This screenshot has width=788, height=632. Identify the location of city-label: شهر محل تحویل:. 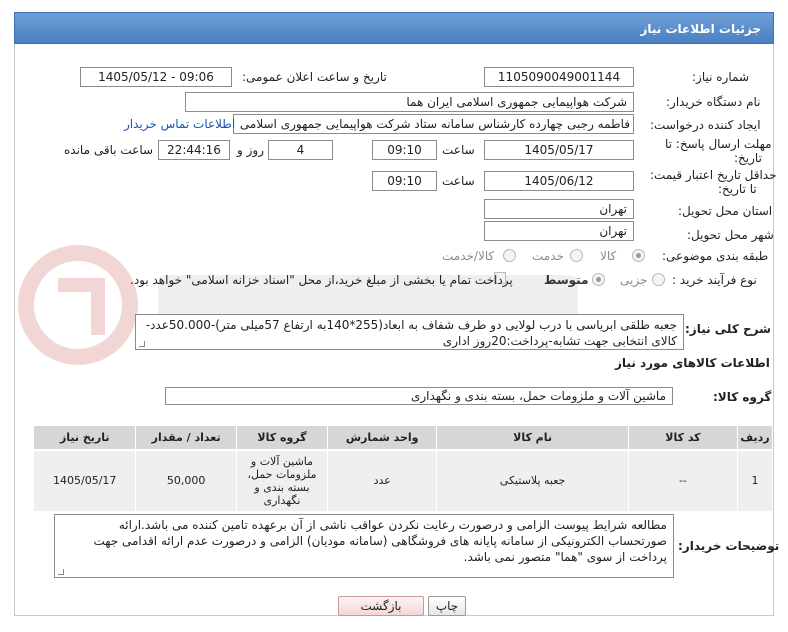
(730, 235).